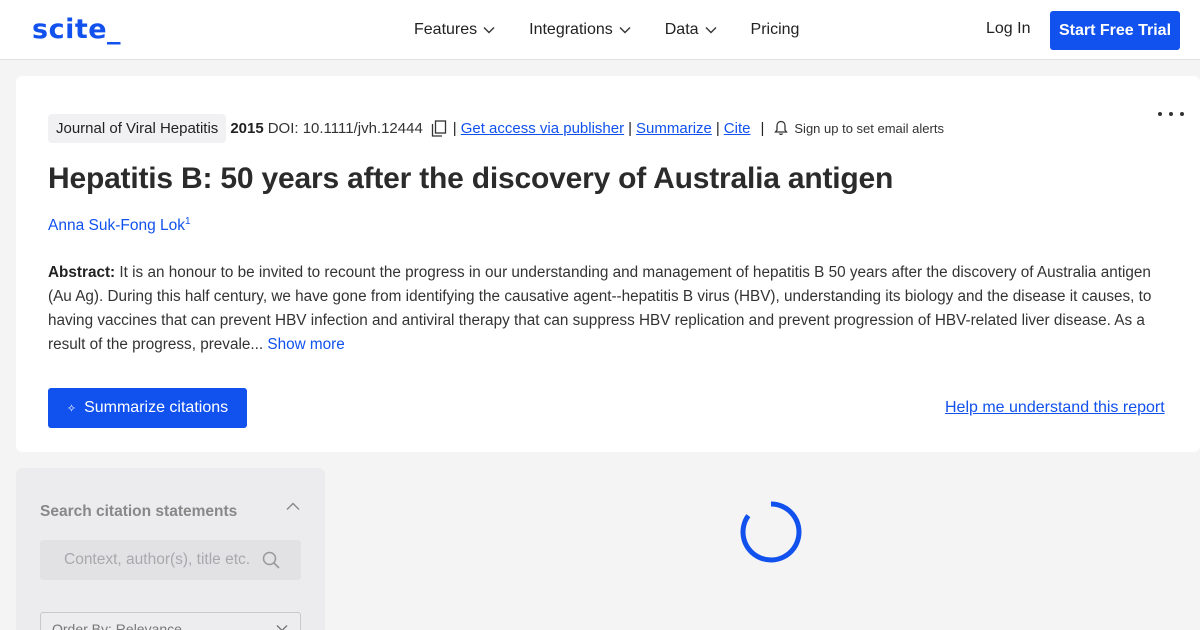 This screenshot has width=1200, height=630. I want to click on doi-text: DOI: 10.1111/jvh.12444, so click(345, 128).